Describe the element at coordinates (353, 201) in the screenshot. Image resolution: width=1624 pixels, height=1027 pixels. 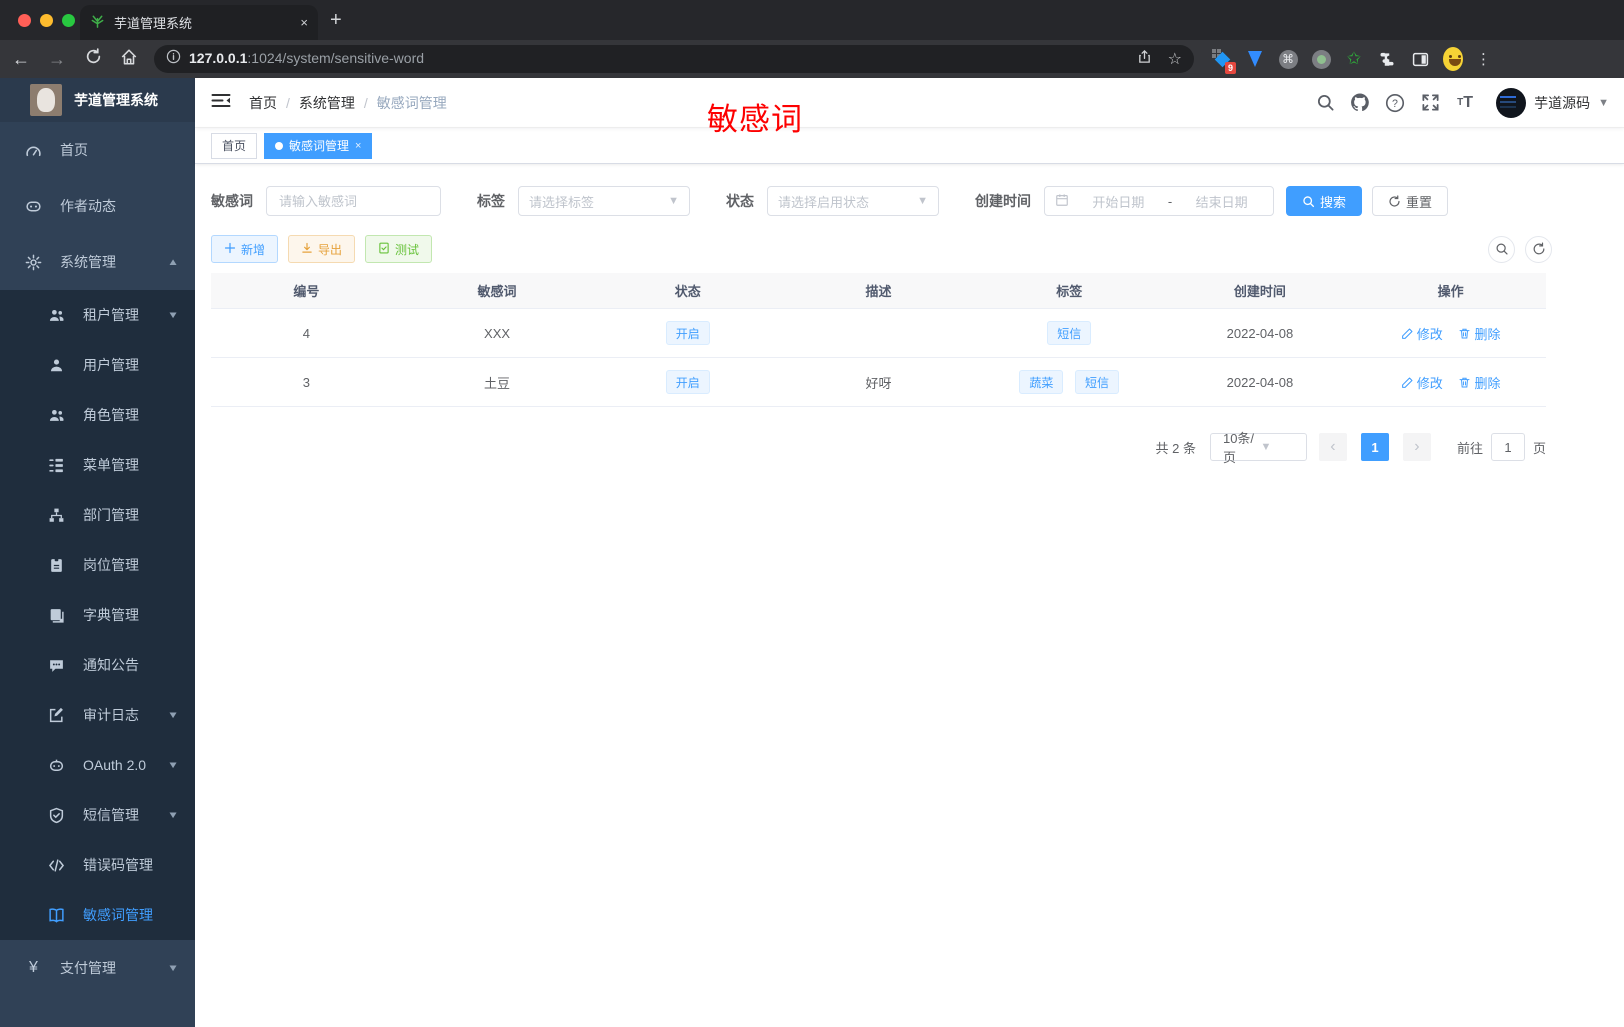
I see `word-filter-input` at that location.